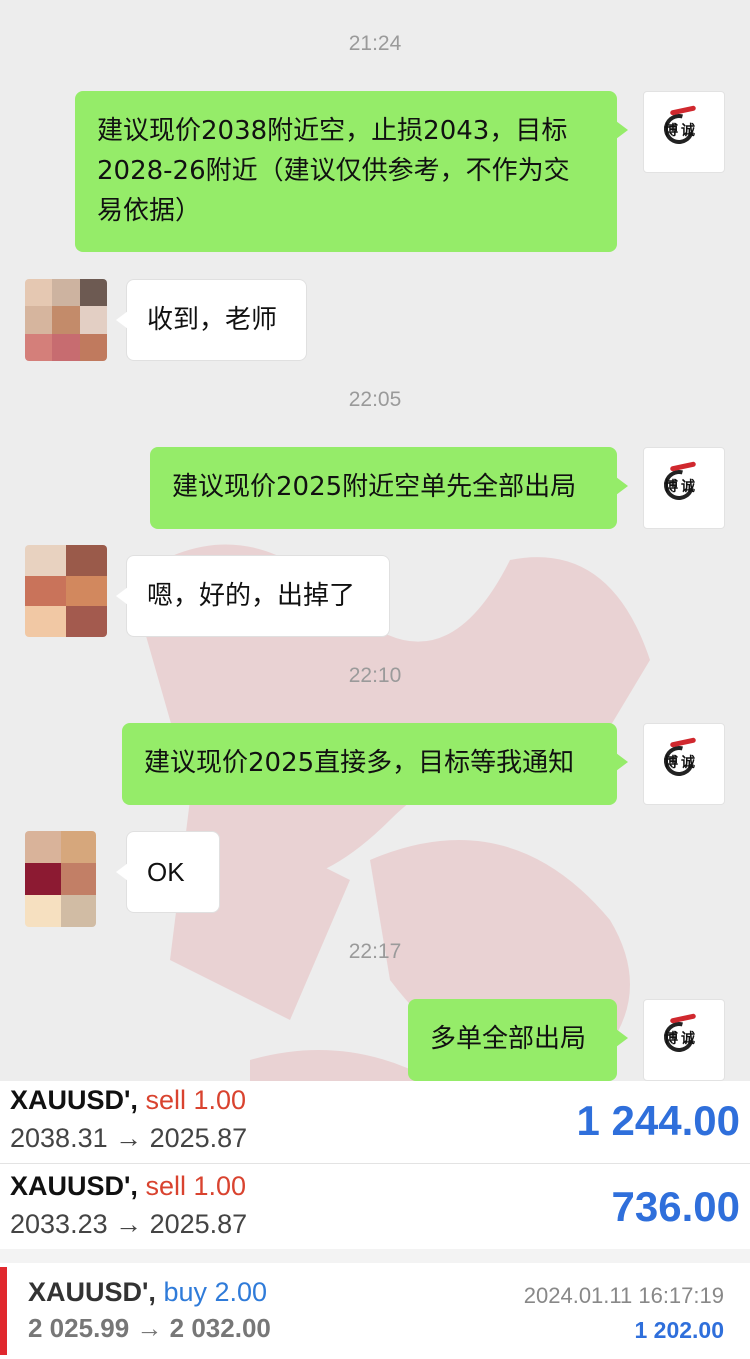 The image size is (750, 1359). What do you see at coordinates (149, 1328) in the screenshot?
I see `trade-prices: 2 025.99 → 2 032.00` at bounding box center [149, 1328].